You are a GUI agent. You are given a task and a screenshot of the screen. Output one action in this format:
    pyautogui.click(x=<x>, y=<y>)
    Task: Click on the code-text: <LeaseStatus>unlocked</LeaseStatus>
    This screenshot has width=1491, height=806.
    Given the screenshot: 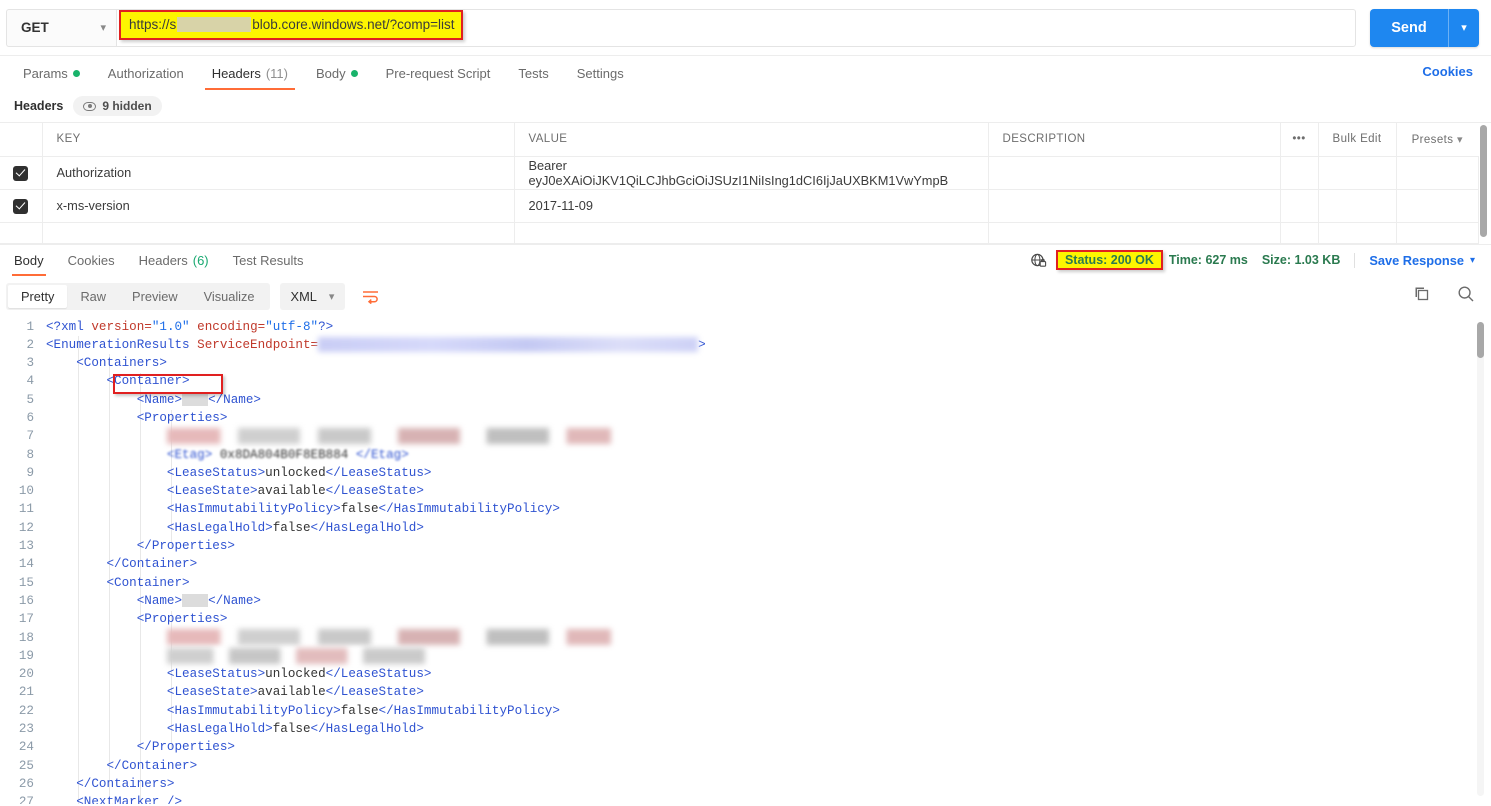 What is the action you would take?
    pyautogui.click(x=299, y=674)
    